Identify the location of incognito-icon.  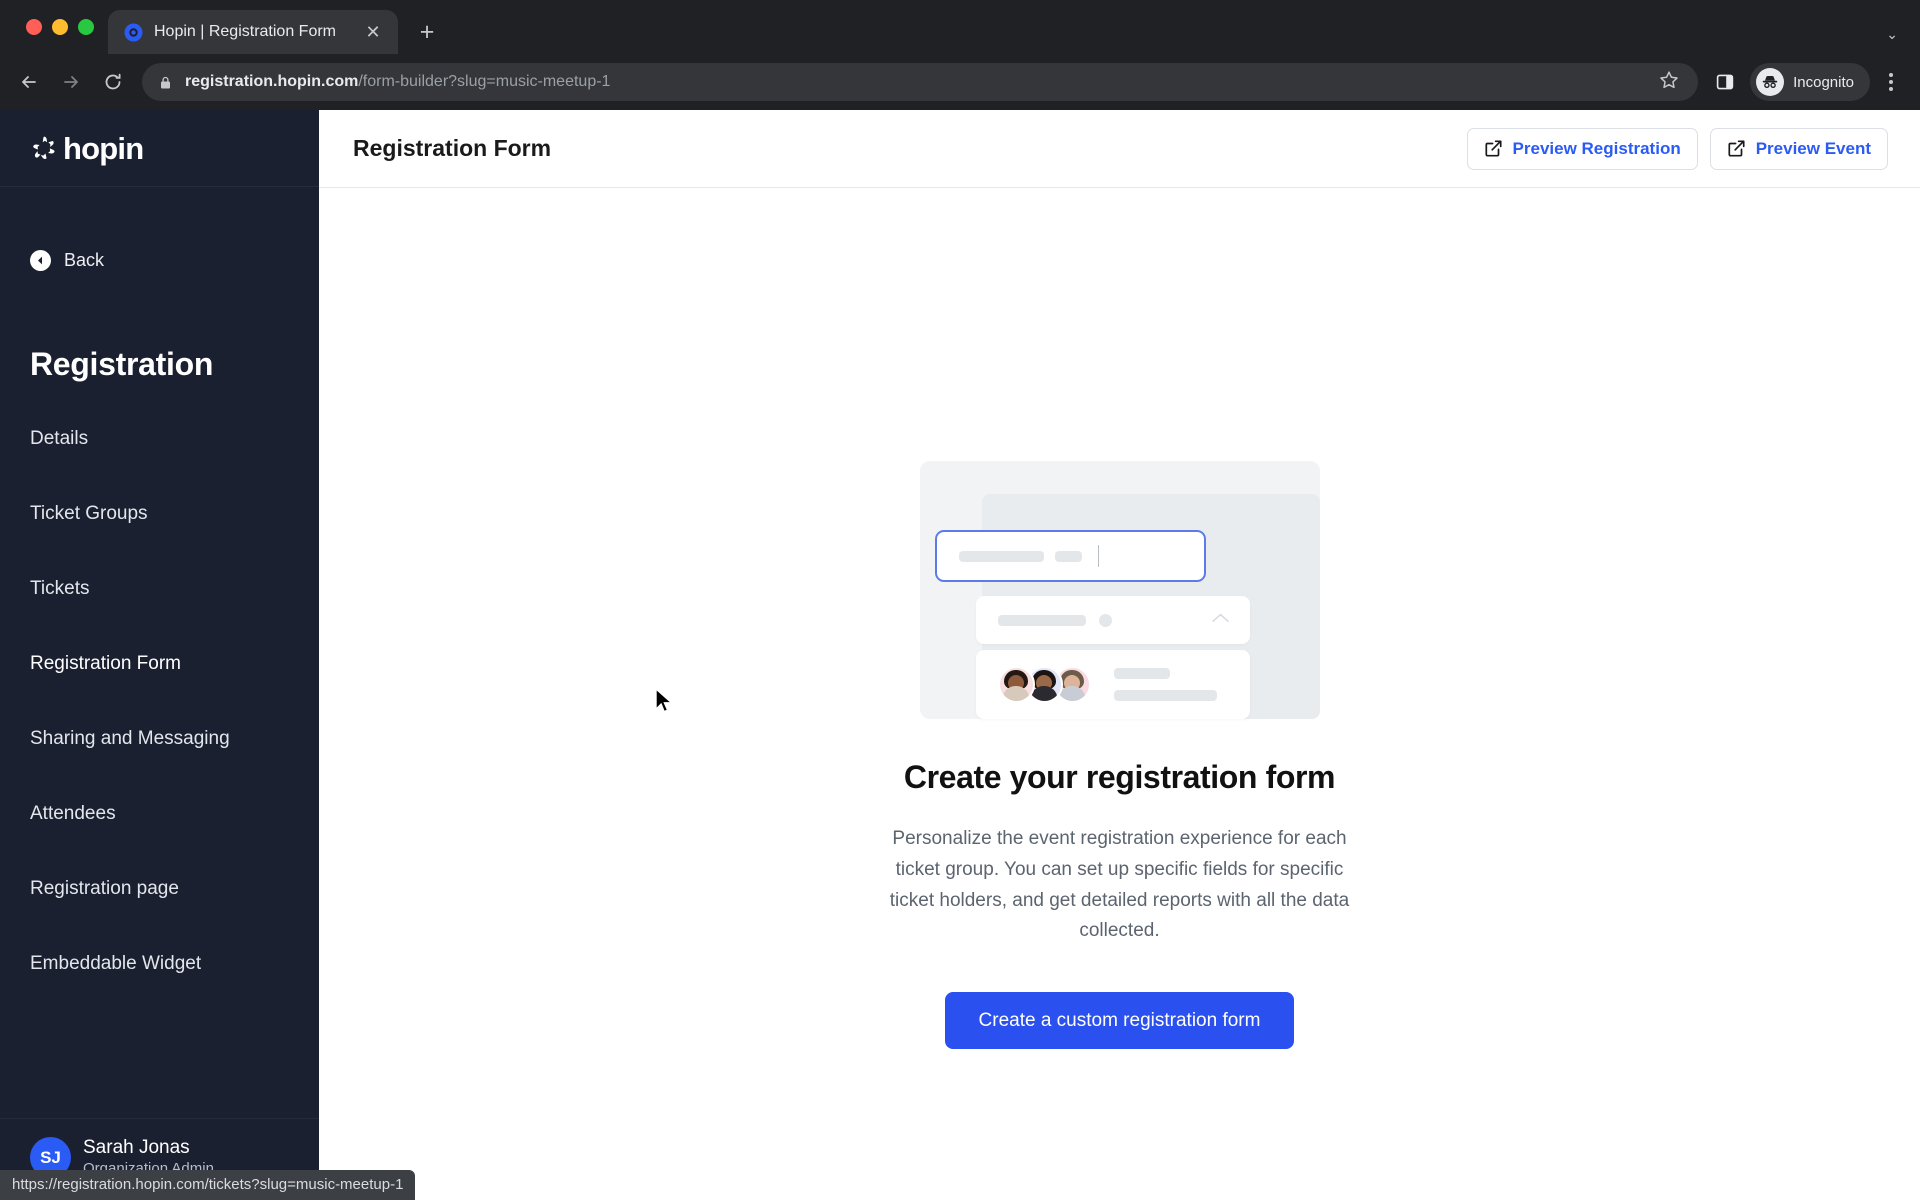
(1770, 82).